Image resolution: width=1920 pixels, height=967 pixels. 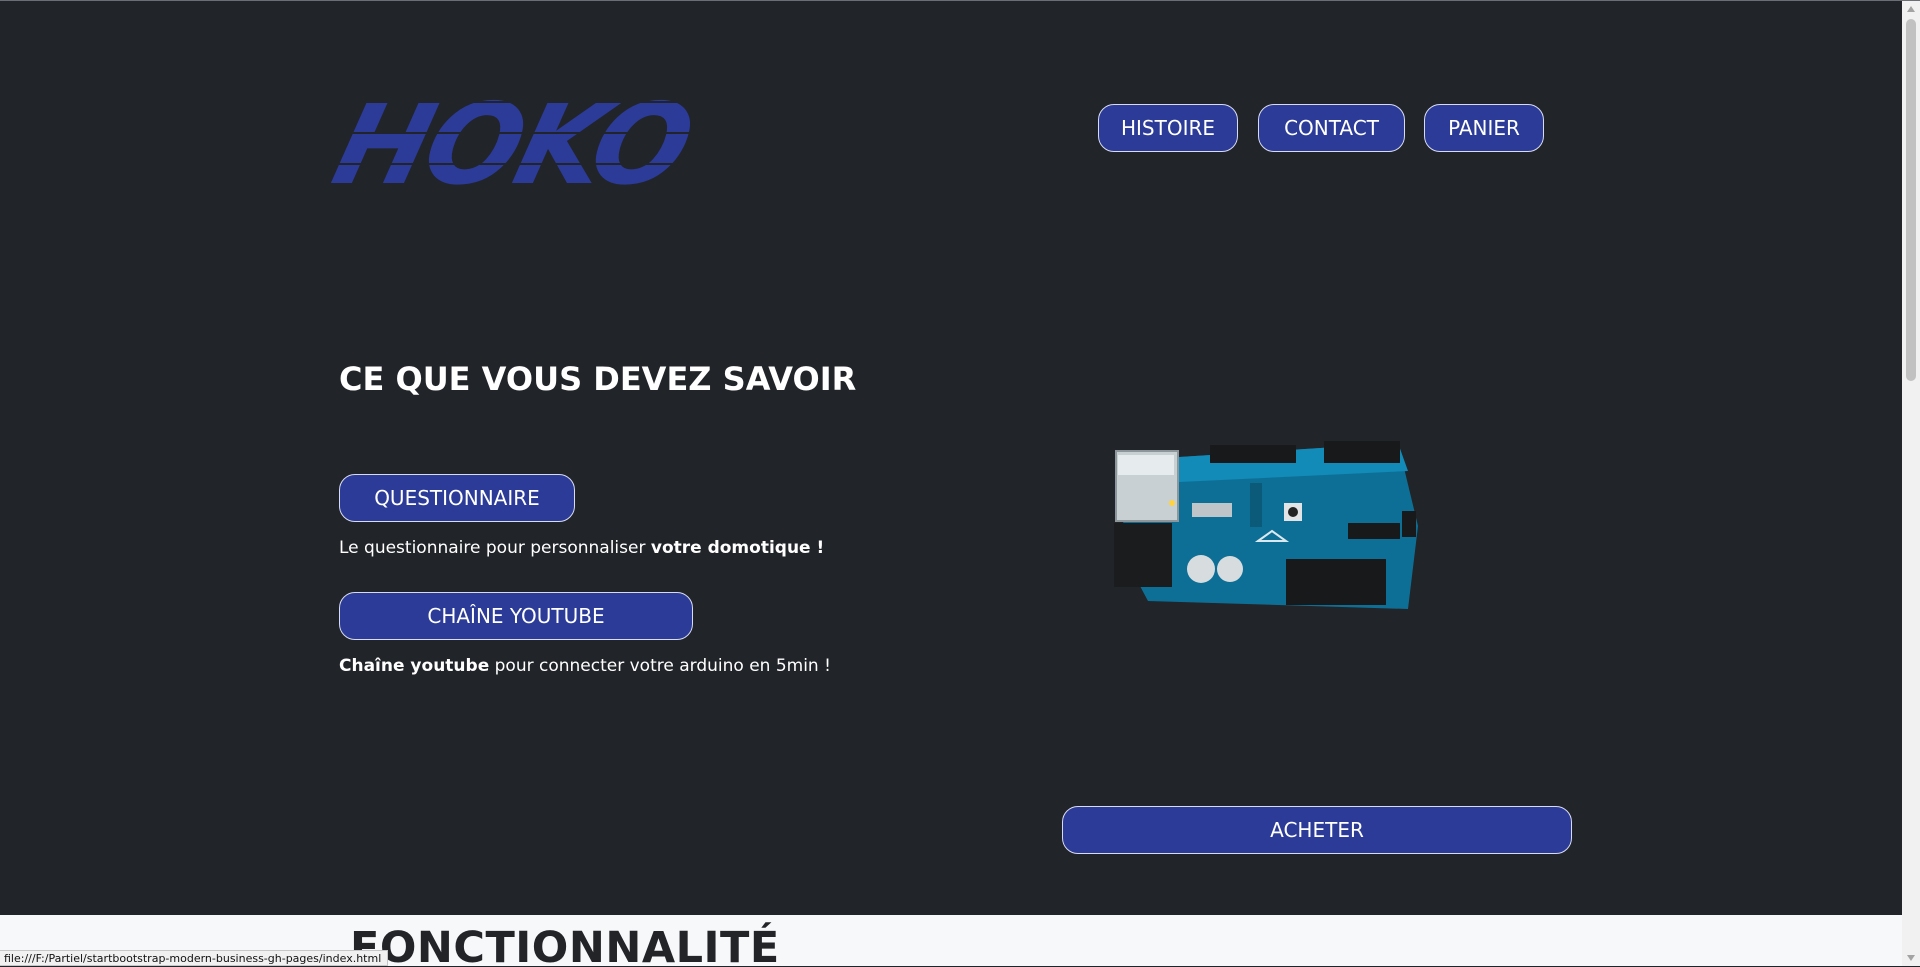 I want to click on nav-histoire-button: HISTOIRE, so click(x=1168, y=128).